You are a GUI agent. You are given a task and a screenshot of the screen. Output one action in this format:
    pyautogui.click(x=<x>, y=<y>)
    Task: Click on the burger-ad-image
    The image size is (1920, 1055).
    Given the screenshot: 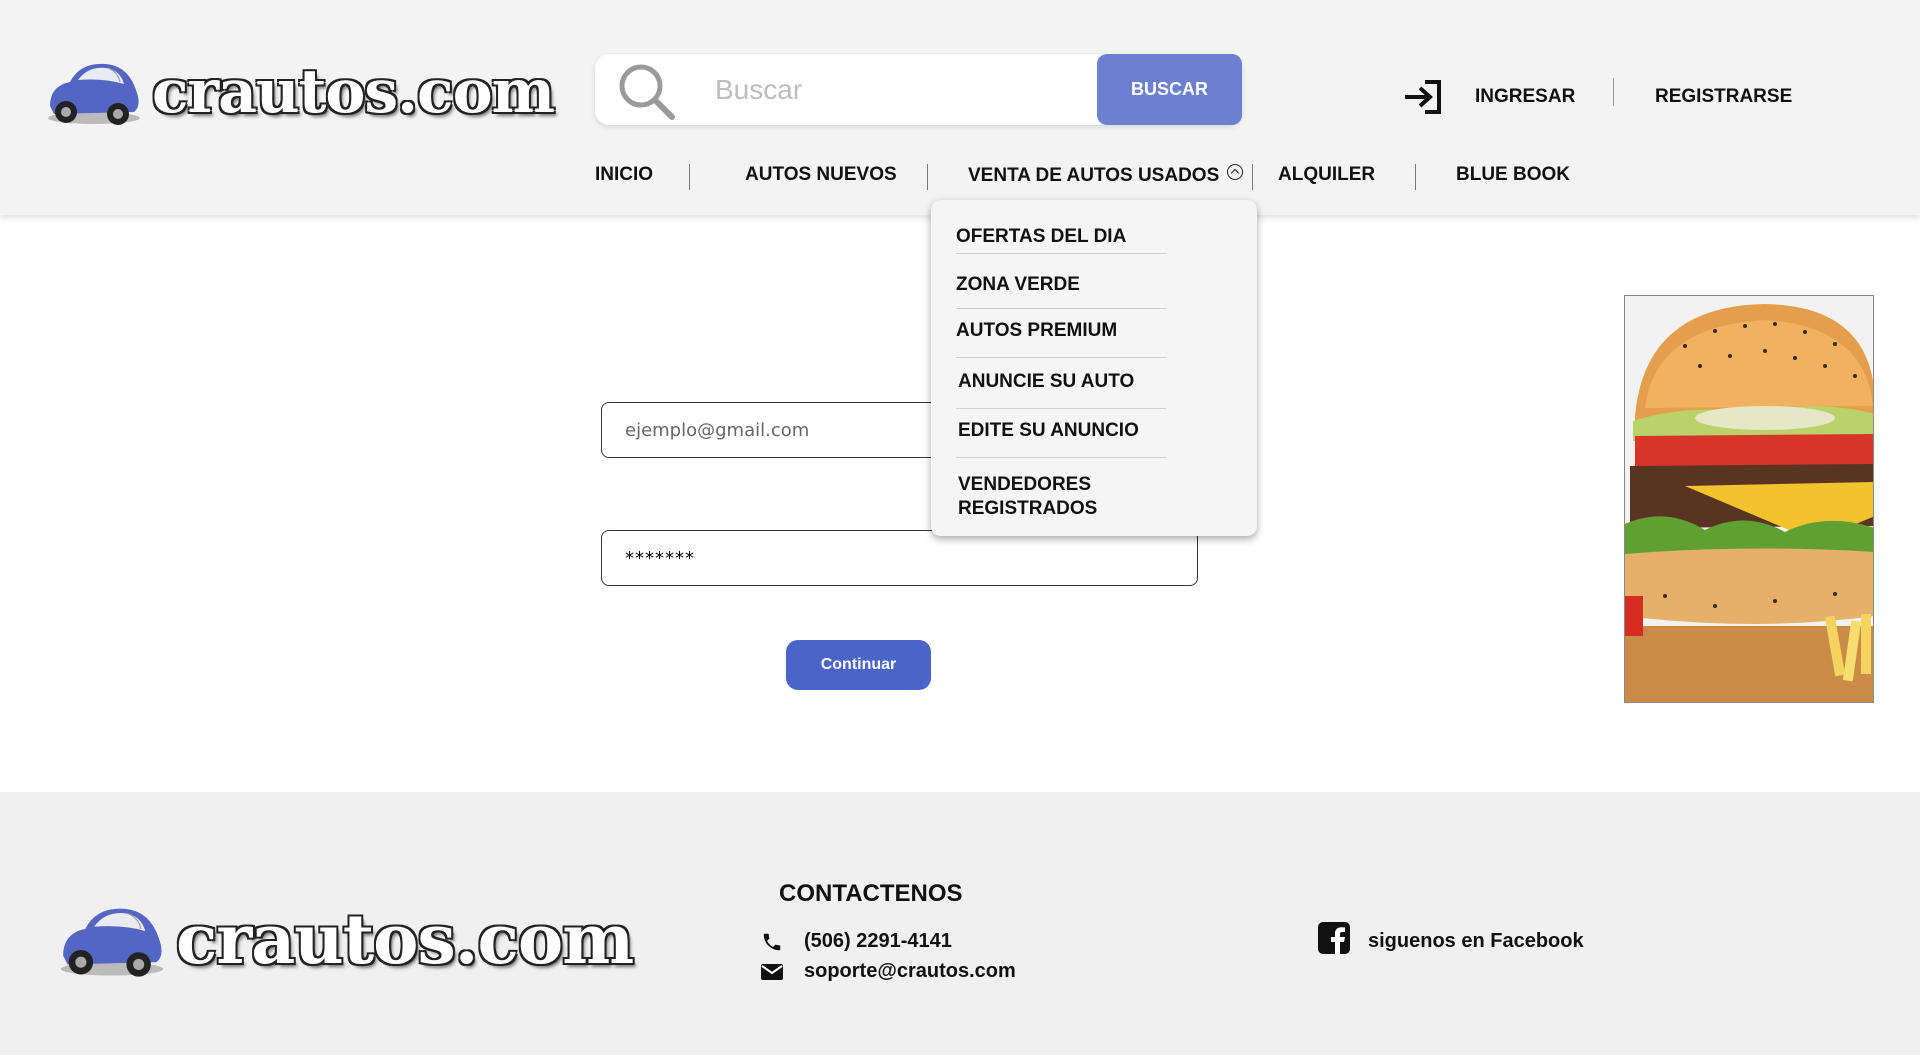 What is the action you would take?
    pyautogui.click(x=1749, y=499)
    